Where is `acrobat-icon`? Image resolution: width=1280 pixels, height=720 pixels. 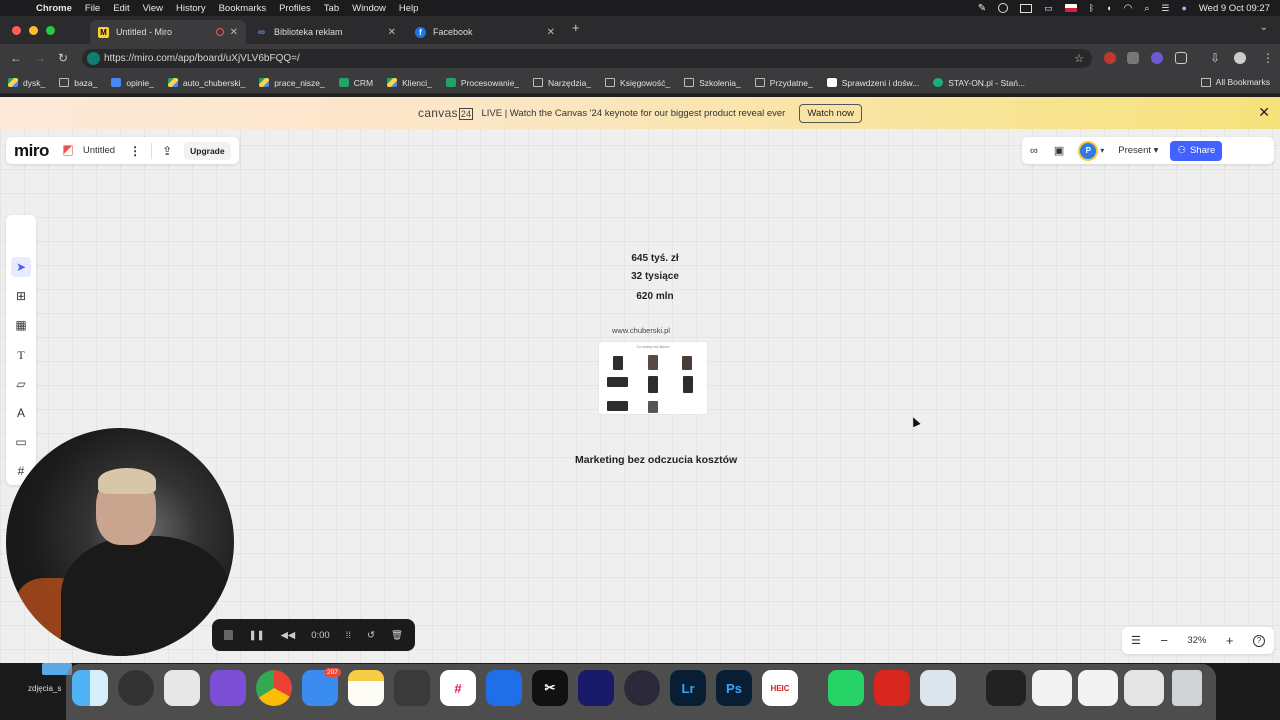
acrobat-icon is located at coordinates (892, 688).